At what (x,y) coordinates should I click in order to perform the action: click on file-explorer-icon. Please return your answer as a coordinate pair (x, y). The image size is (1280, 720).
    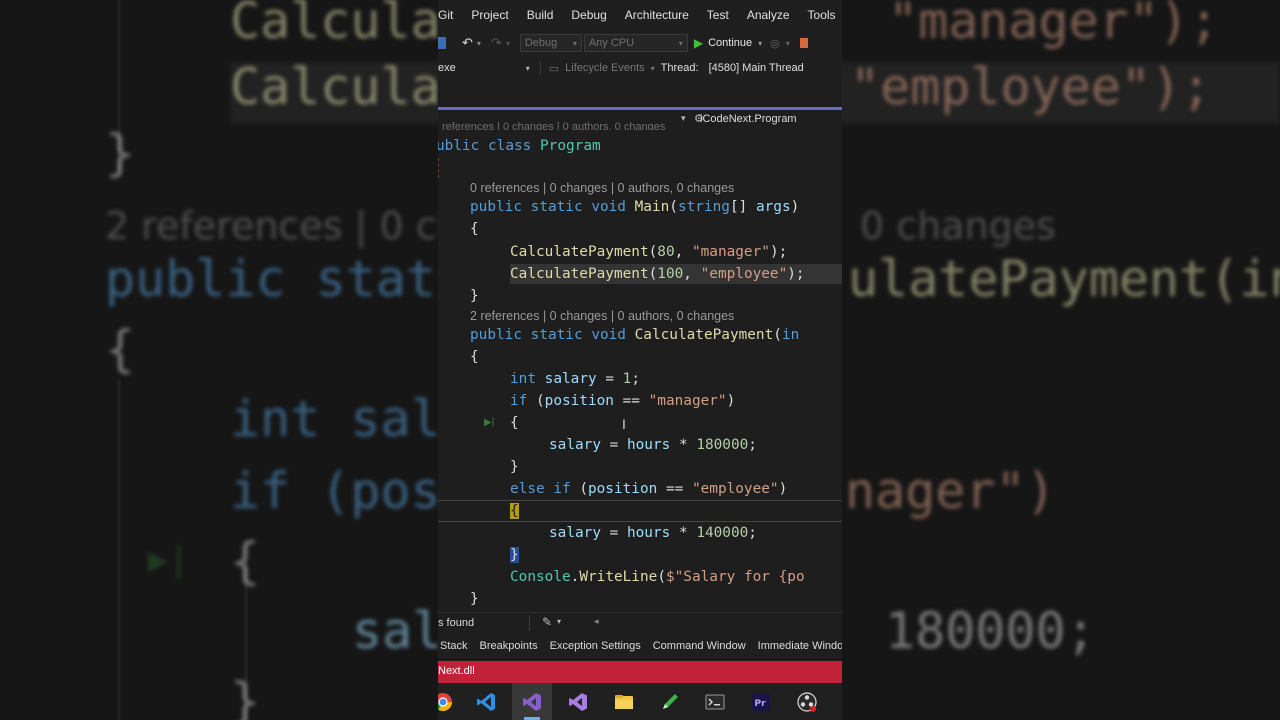
    Looking at the image, I should click on (624, 702).